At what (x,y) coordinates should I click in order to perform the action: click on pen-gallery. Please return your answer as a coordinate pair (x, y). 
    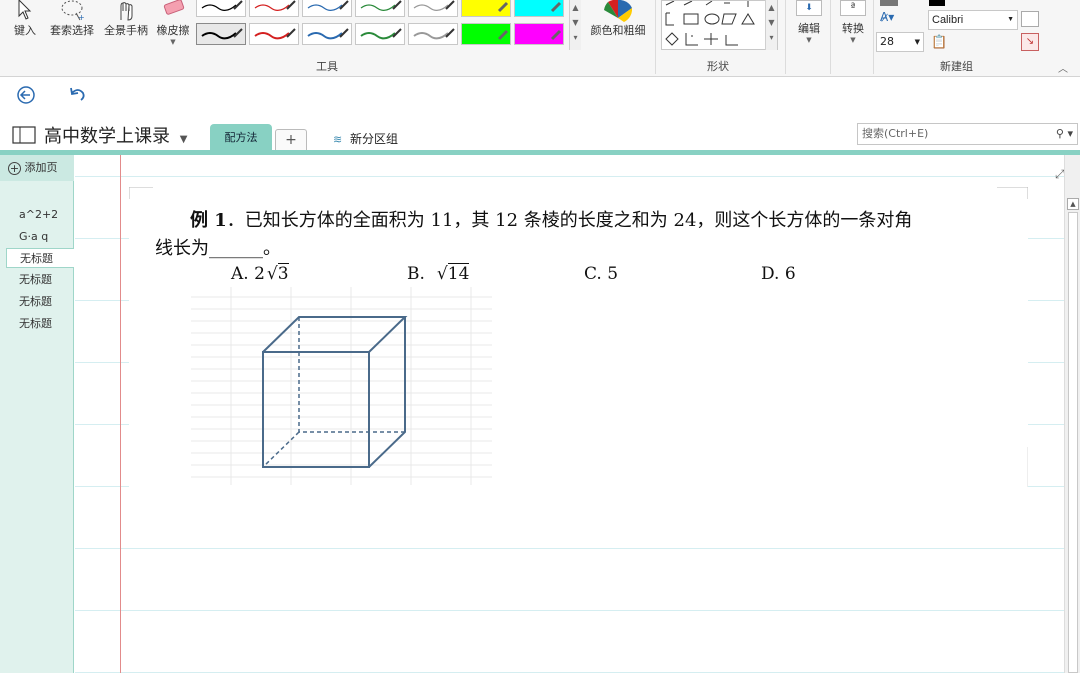
    Looking at the image, I should click on (382, 25).